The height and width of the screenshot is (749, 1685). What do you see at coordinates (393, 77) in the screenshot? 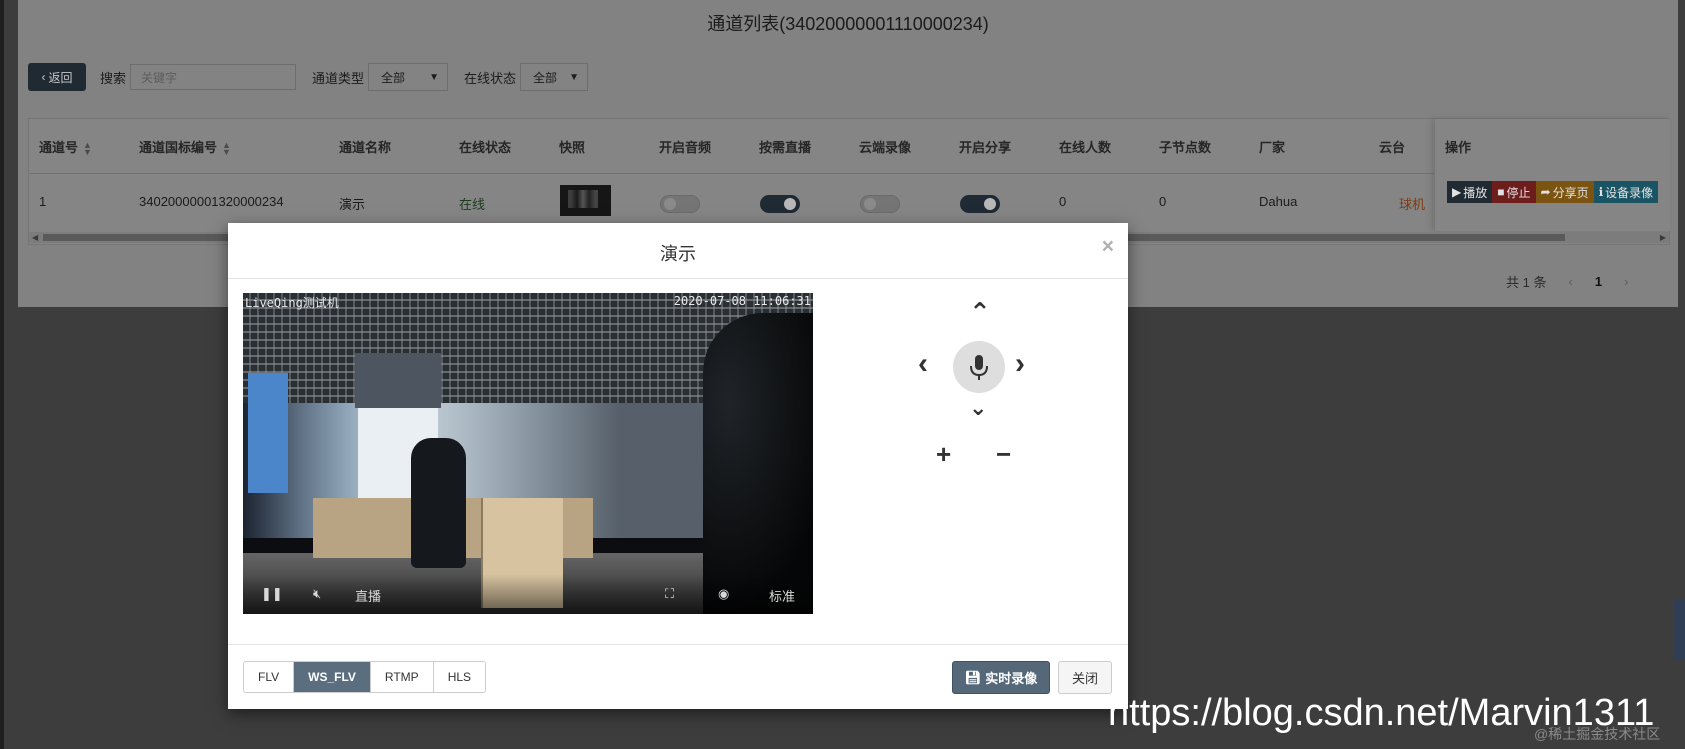
I see `channel-type-value: 全部` at bounding box center [393, 77].